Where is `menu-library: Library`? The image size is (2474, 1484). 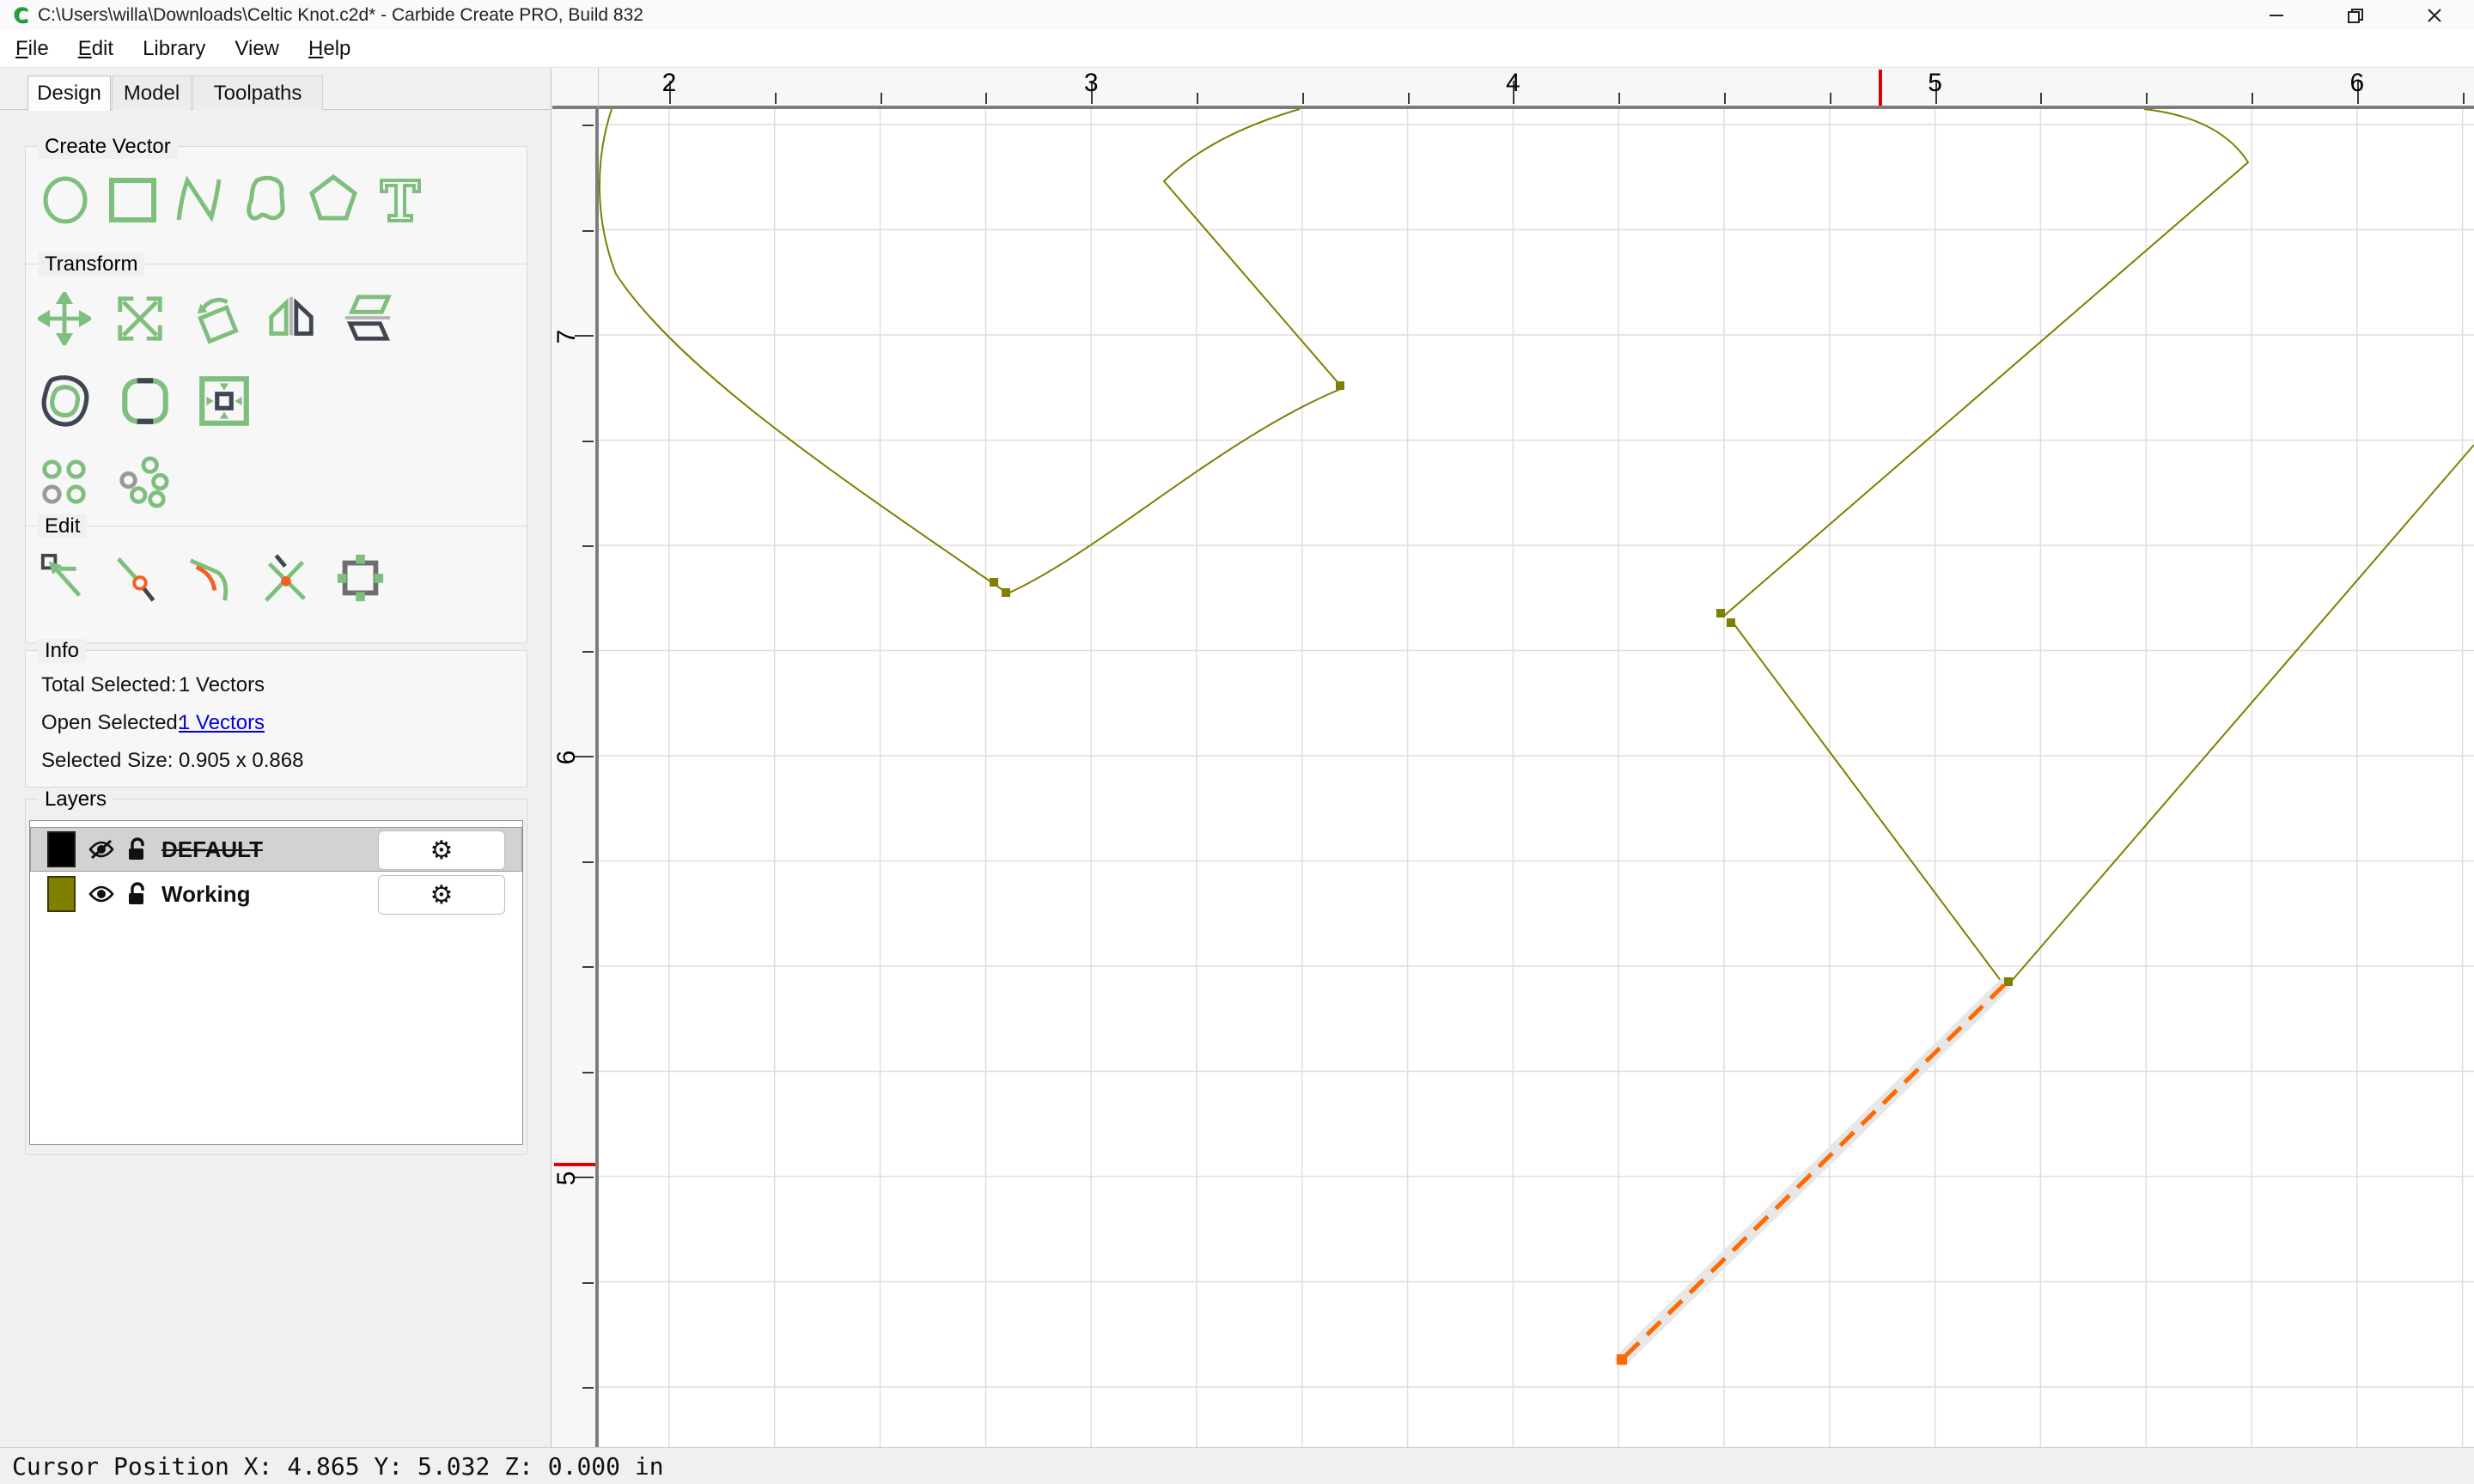
menu-library: Library is located at coordinates (174, 49).